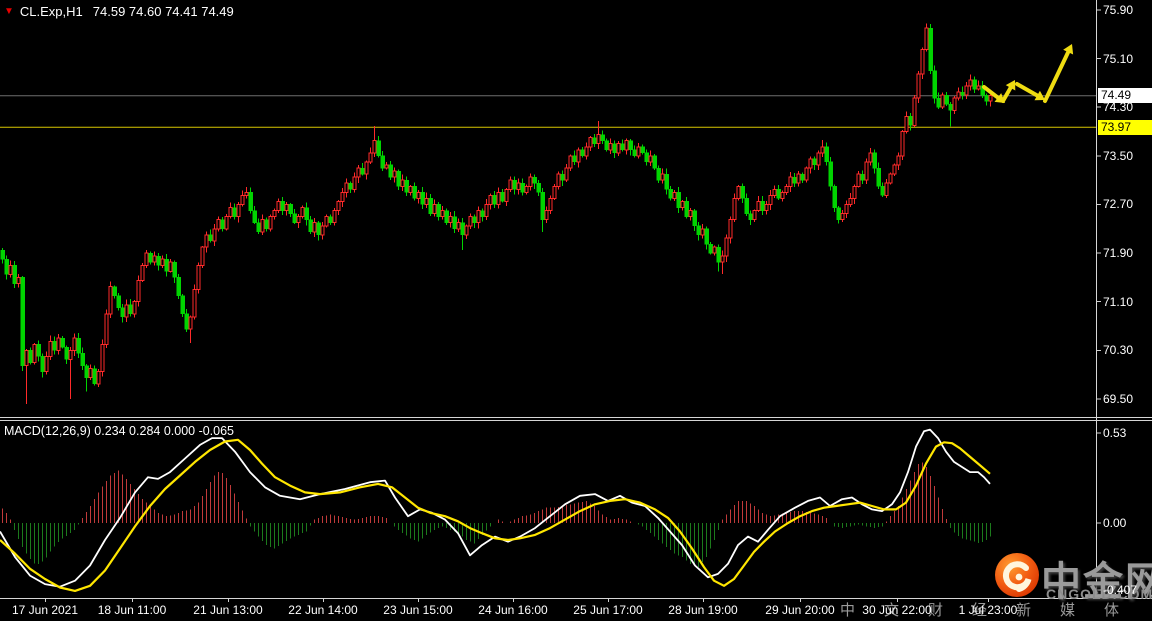 The image size is (1152, 621). What do you see at coordinates (1115, 523) in the screenshot?
I see `macd-tick-label: 0.00` at bounding box center [1115, 523].